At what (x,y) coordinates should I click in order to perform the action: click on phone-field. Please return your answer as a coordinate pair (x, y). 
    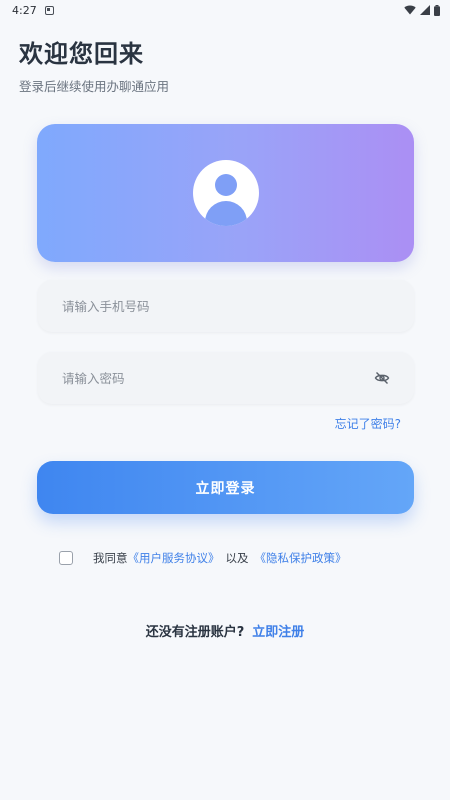
    Looking at the image, I should click on (226, 306).